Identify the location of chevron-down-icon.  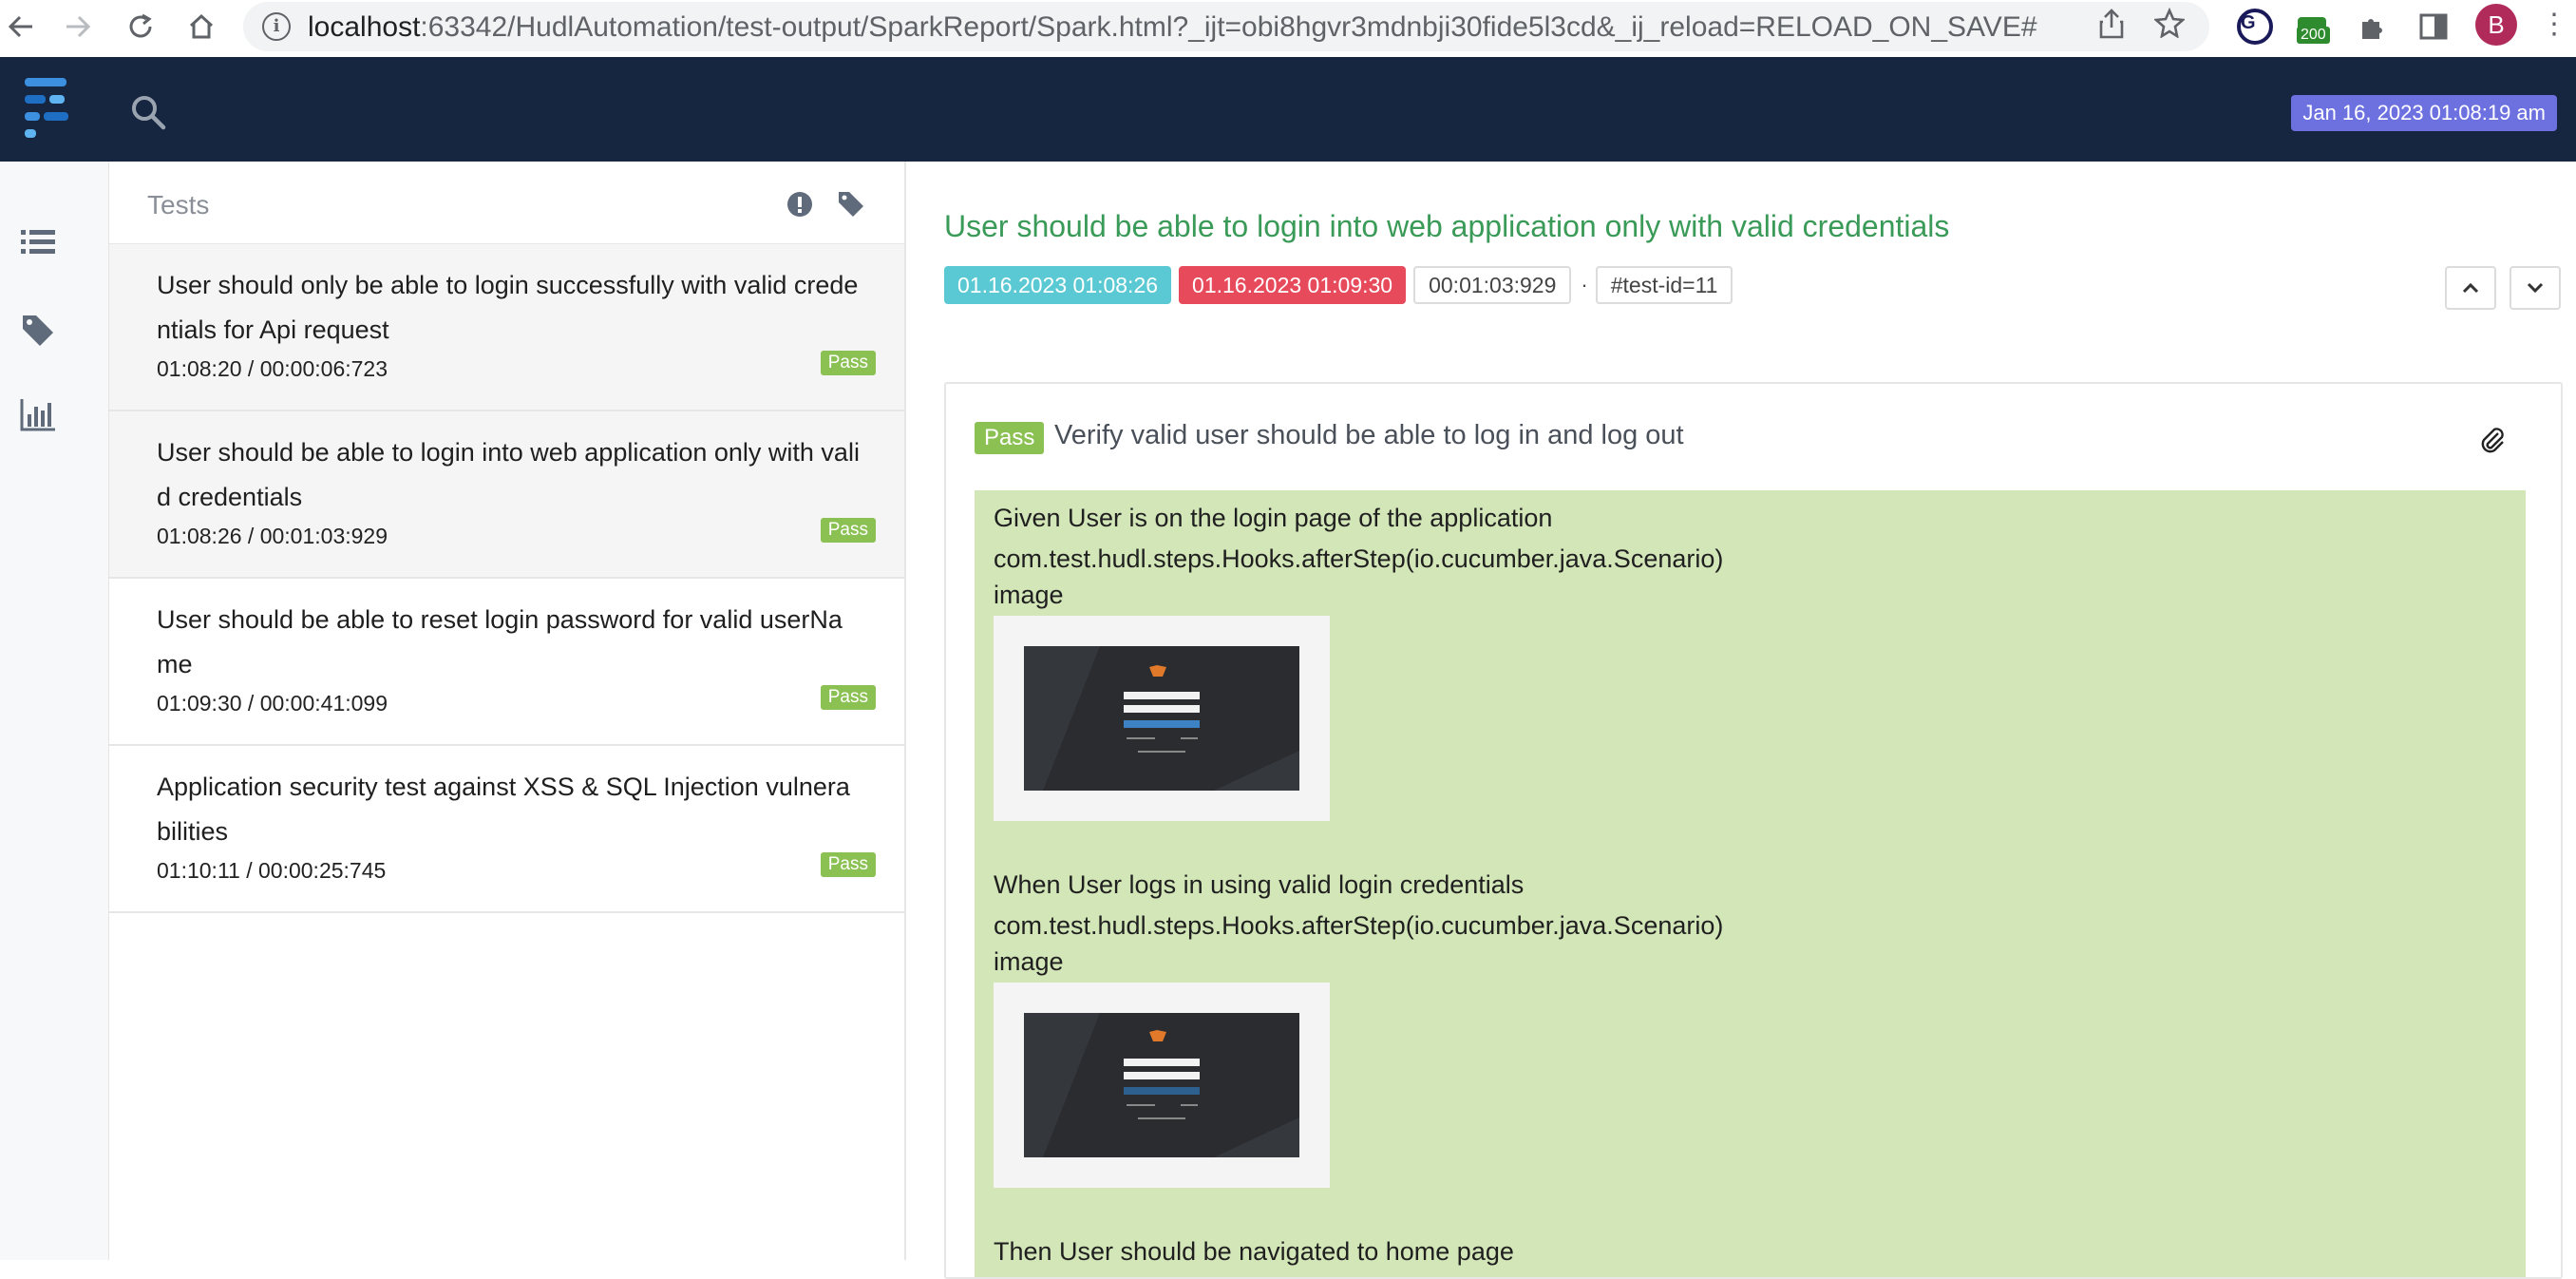
(2535, 288).